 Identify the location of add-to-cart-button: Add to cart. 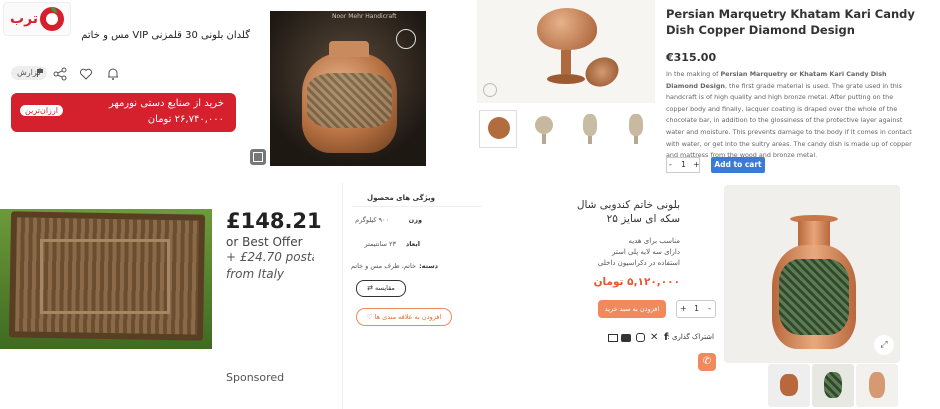
(738, 165).